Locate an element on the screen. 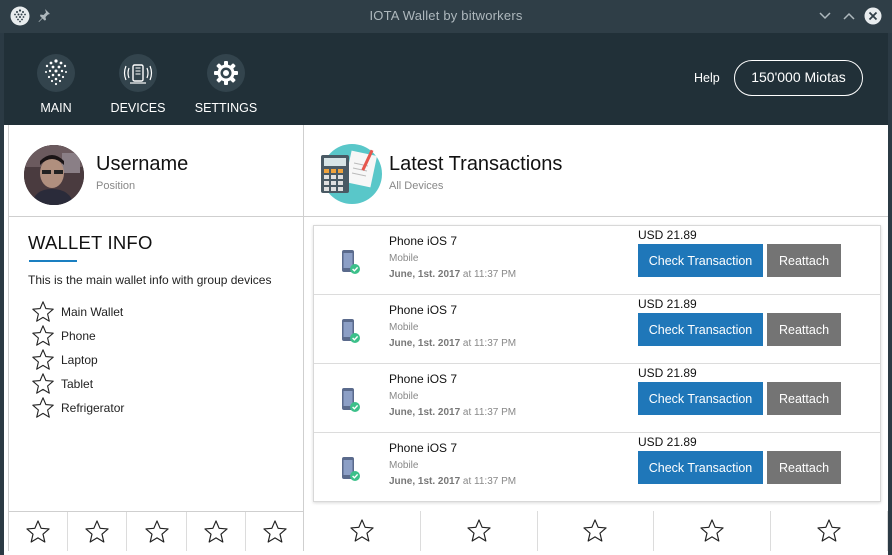  avatar is located at coordinates (54, 175).